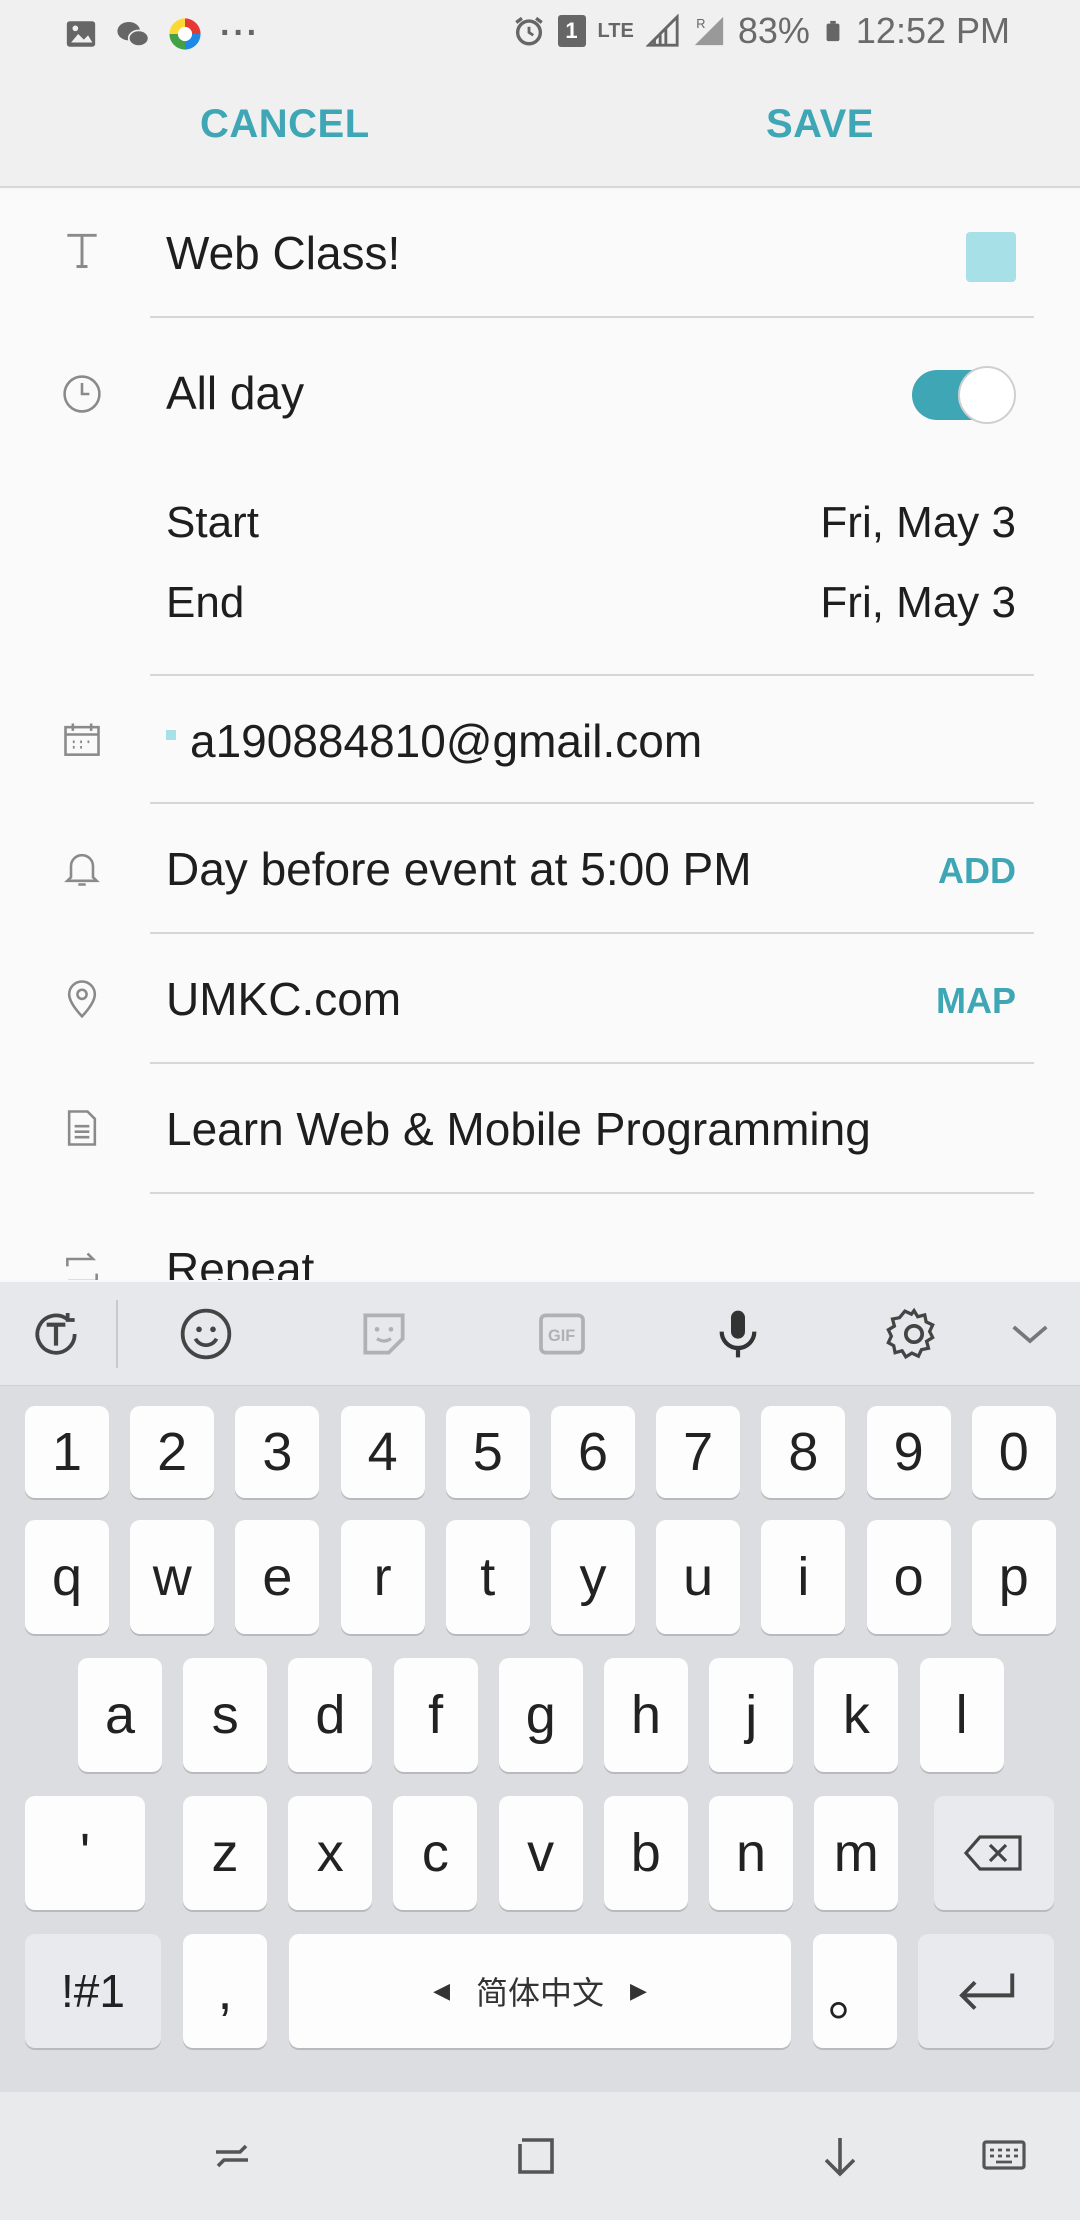 The image size is (1080, 2220). I want to click on notes-input: Learn Web & Mobile Programming, so click(518, 1129).